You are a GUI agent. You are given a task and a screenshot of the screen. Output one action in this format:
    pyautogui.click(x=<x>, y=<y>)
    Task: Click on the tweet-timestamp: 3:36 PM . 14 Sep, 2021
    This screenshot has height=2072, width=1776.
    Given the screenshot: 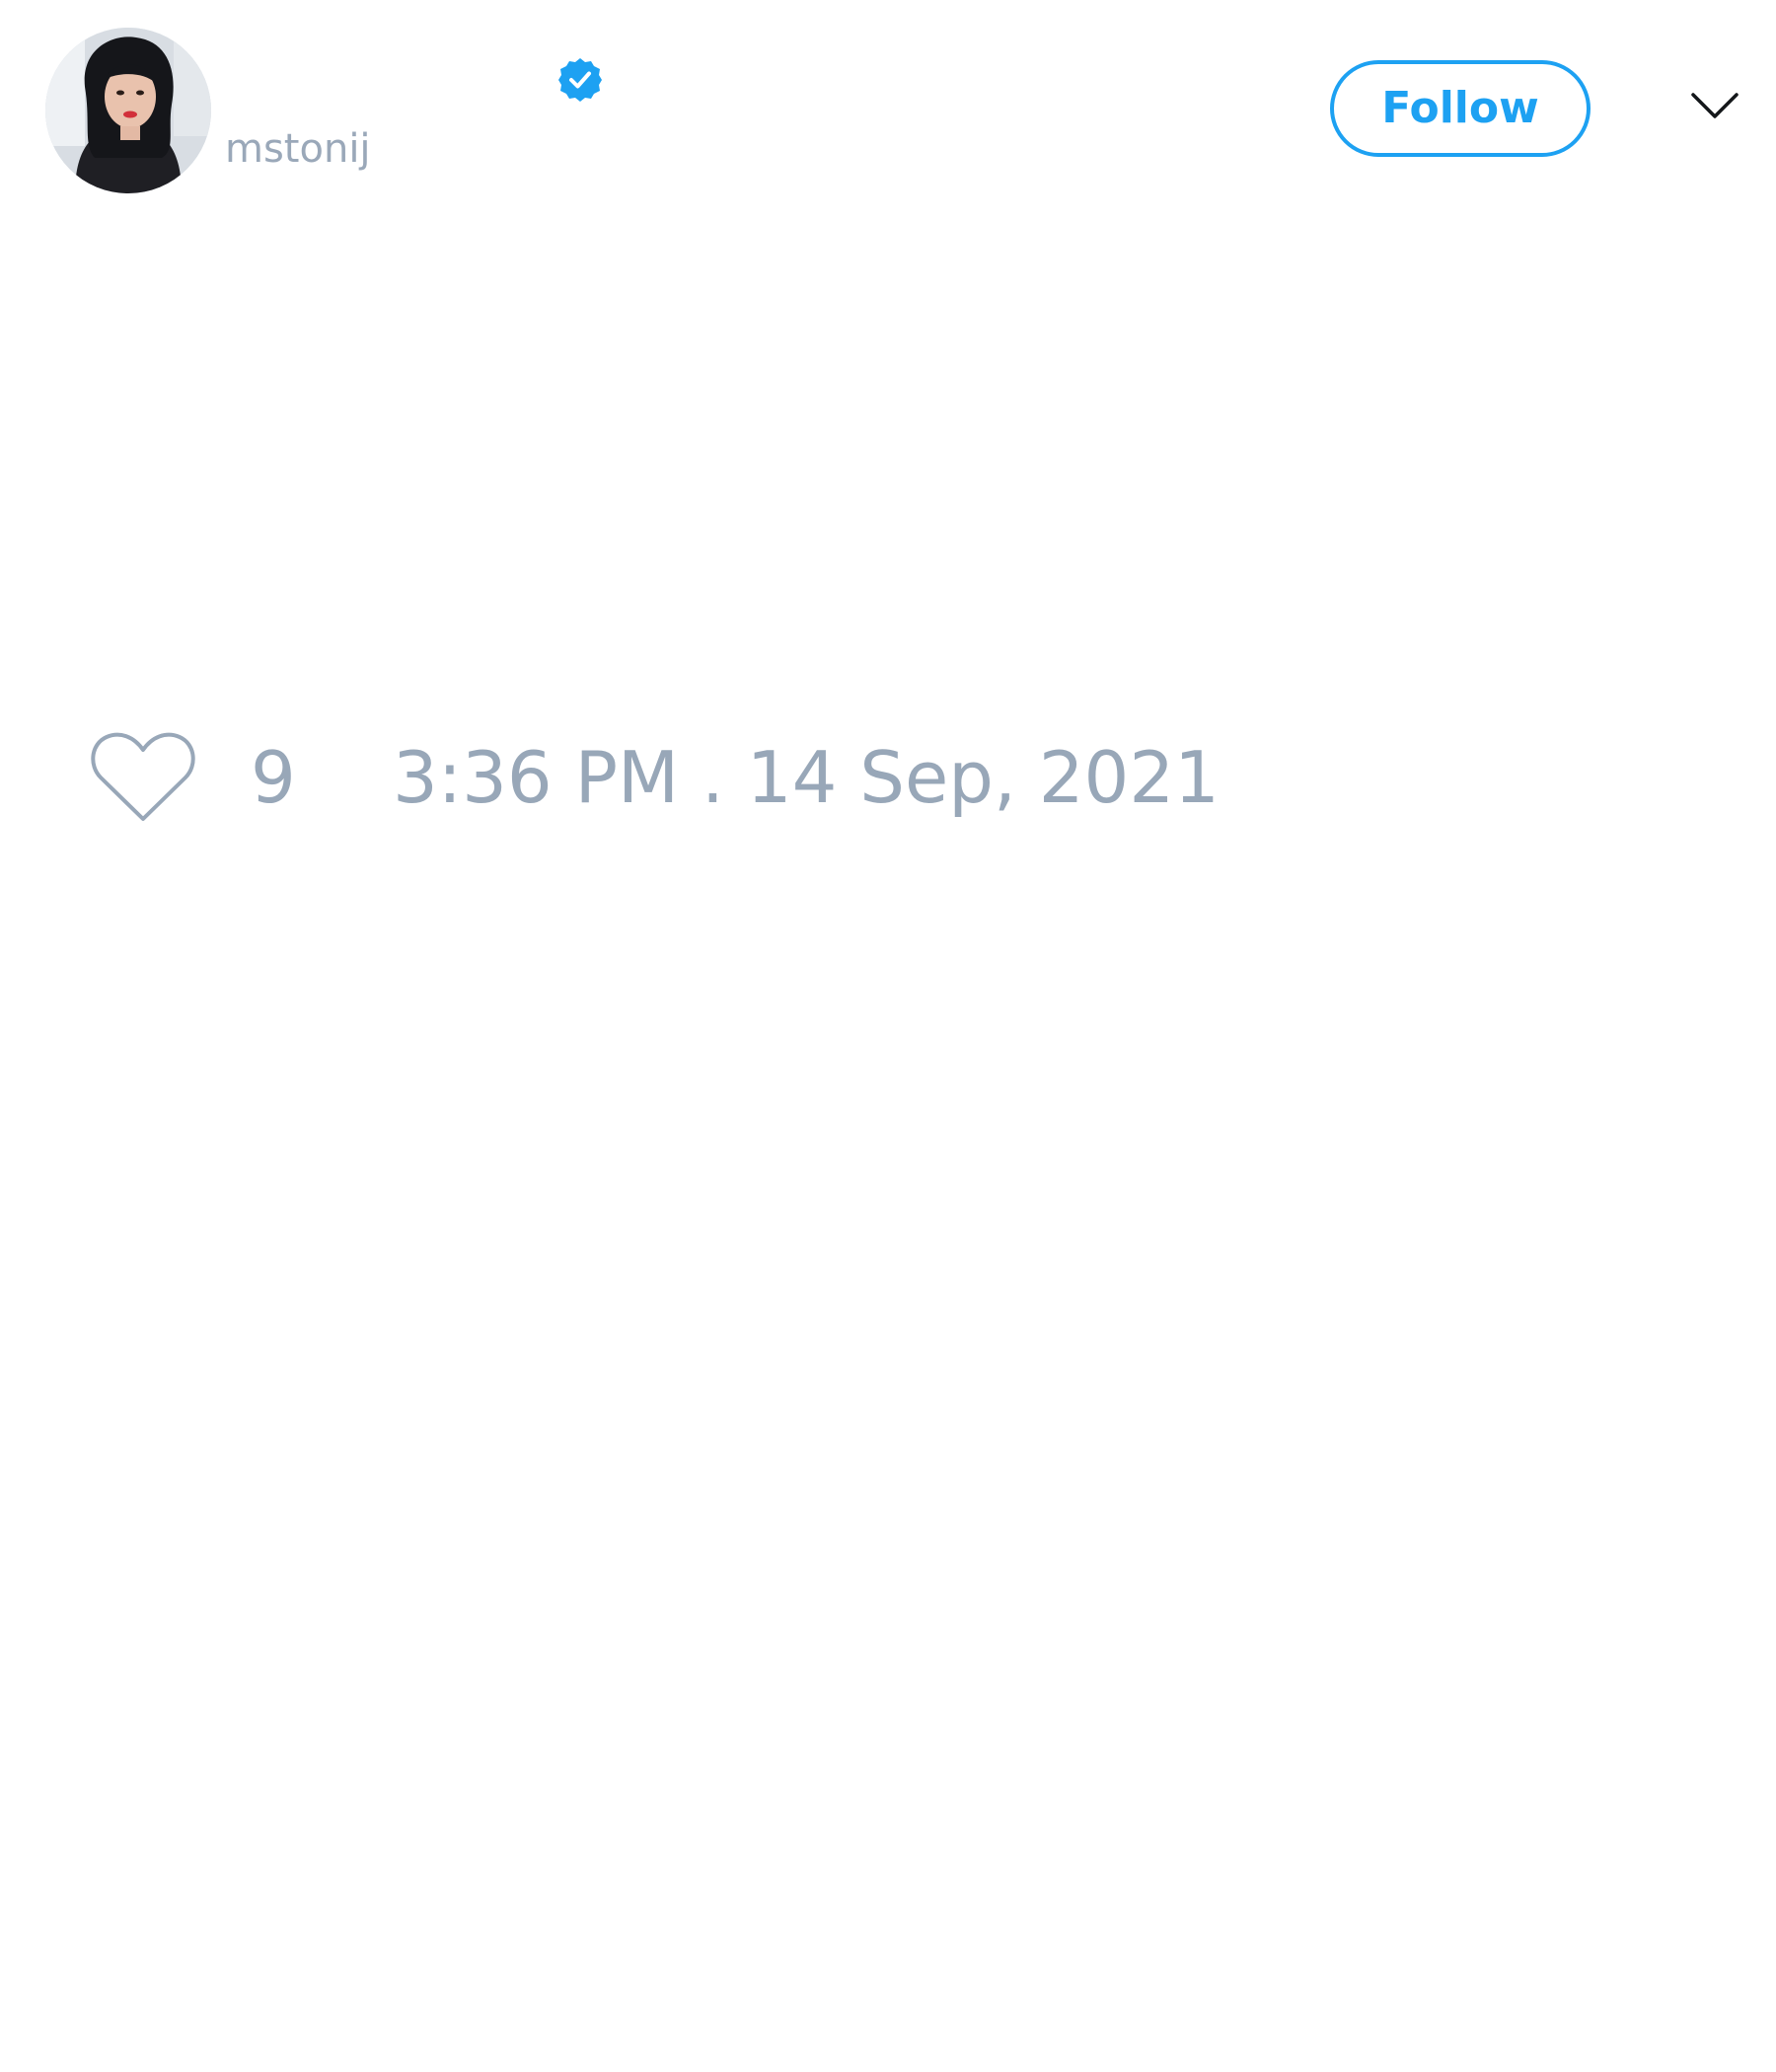 What is the action you would take?
    pyautogui.click(x=807, y=777)
    